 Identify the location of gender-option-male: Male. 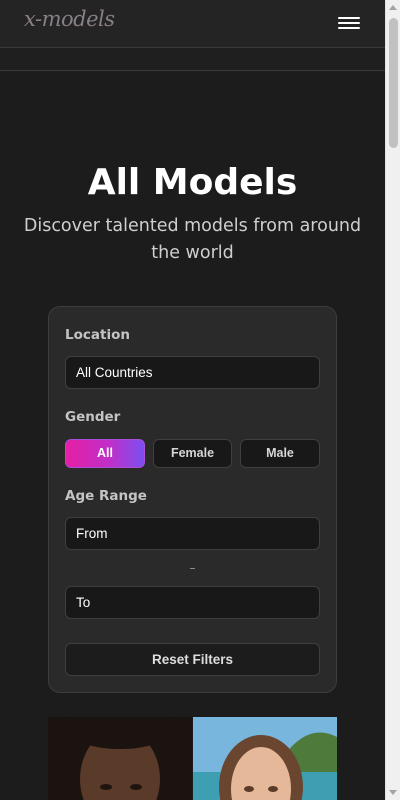
(280, 453).